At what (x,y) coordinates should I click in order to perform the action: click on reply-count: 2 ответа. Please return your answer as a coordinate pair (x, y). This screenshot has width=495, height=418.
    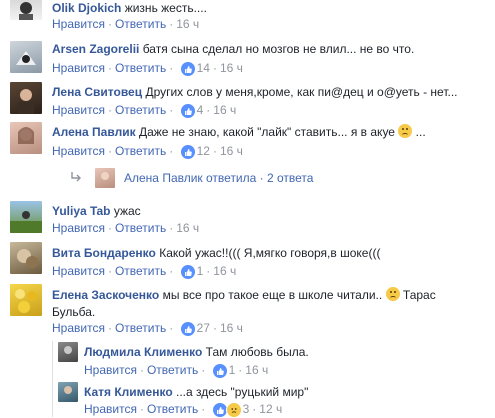
    Looking at the image, I should click on (290, 178).